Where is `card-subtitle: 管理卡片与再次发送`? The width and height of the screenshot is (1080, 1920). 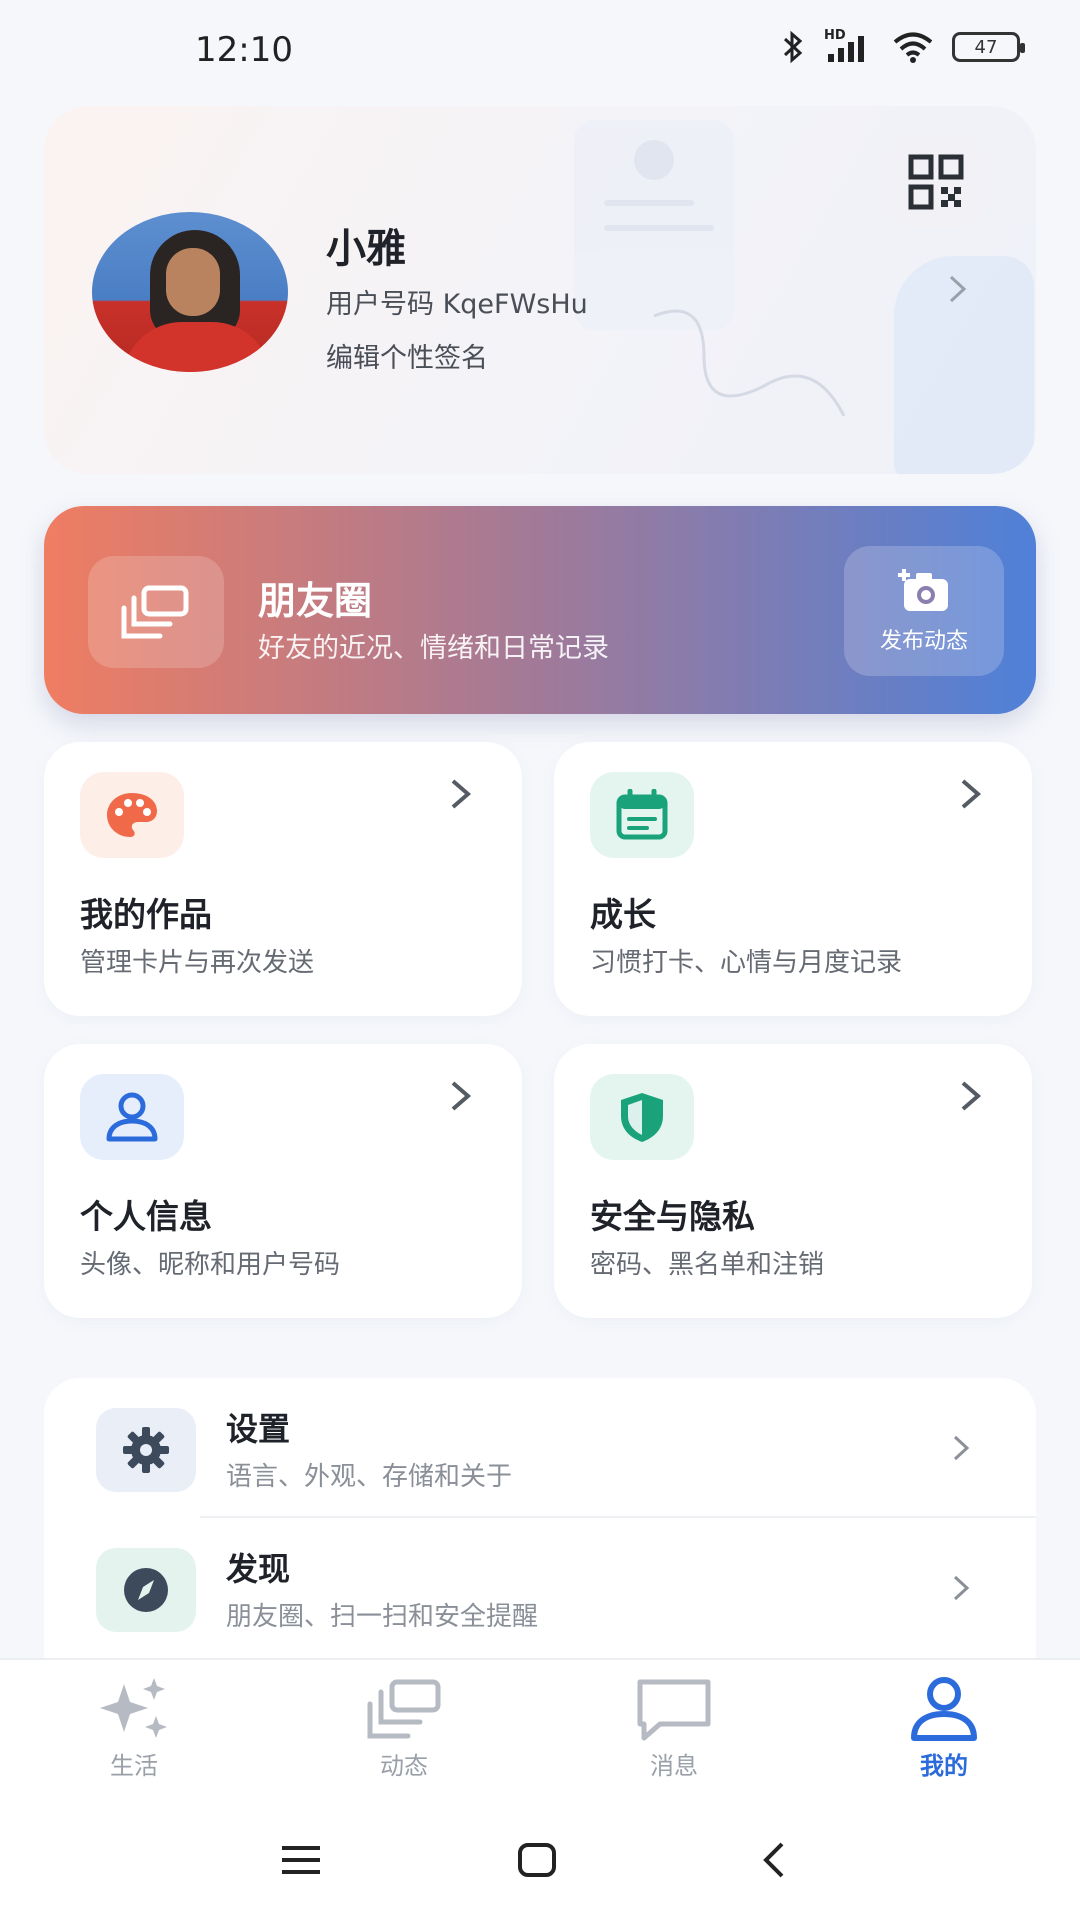
card-subtitle: 管理卡片与再次发送 is located at coordinates (197, 963).